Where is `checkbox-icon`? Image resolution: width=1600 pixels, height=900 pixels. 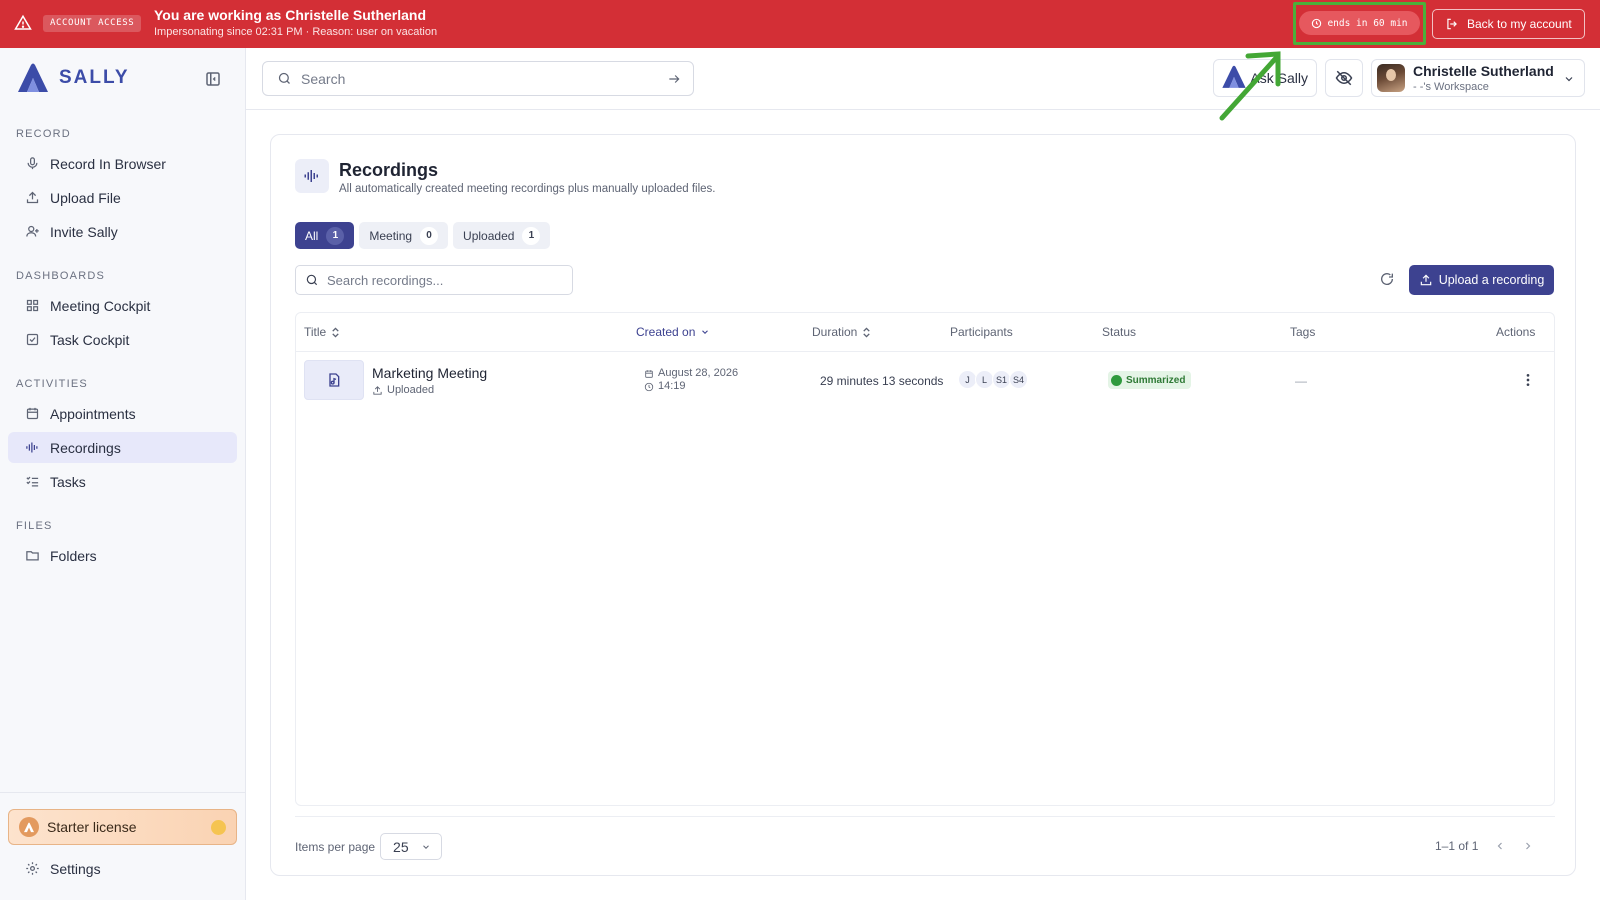 checkbox-icon is located at coordinates (32, 339).